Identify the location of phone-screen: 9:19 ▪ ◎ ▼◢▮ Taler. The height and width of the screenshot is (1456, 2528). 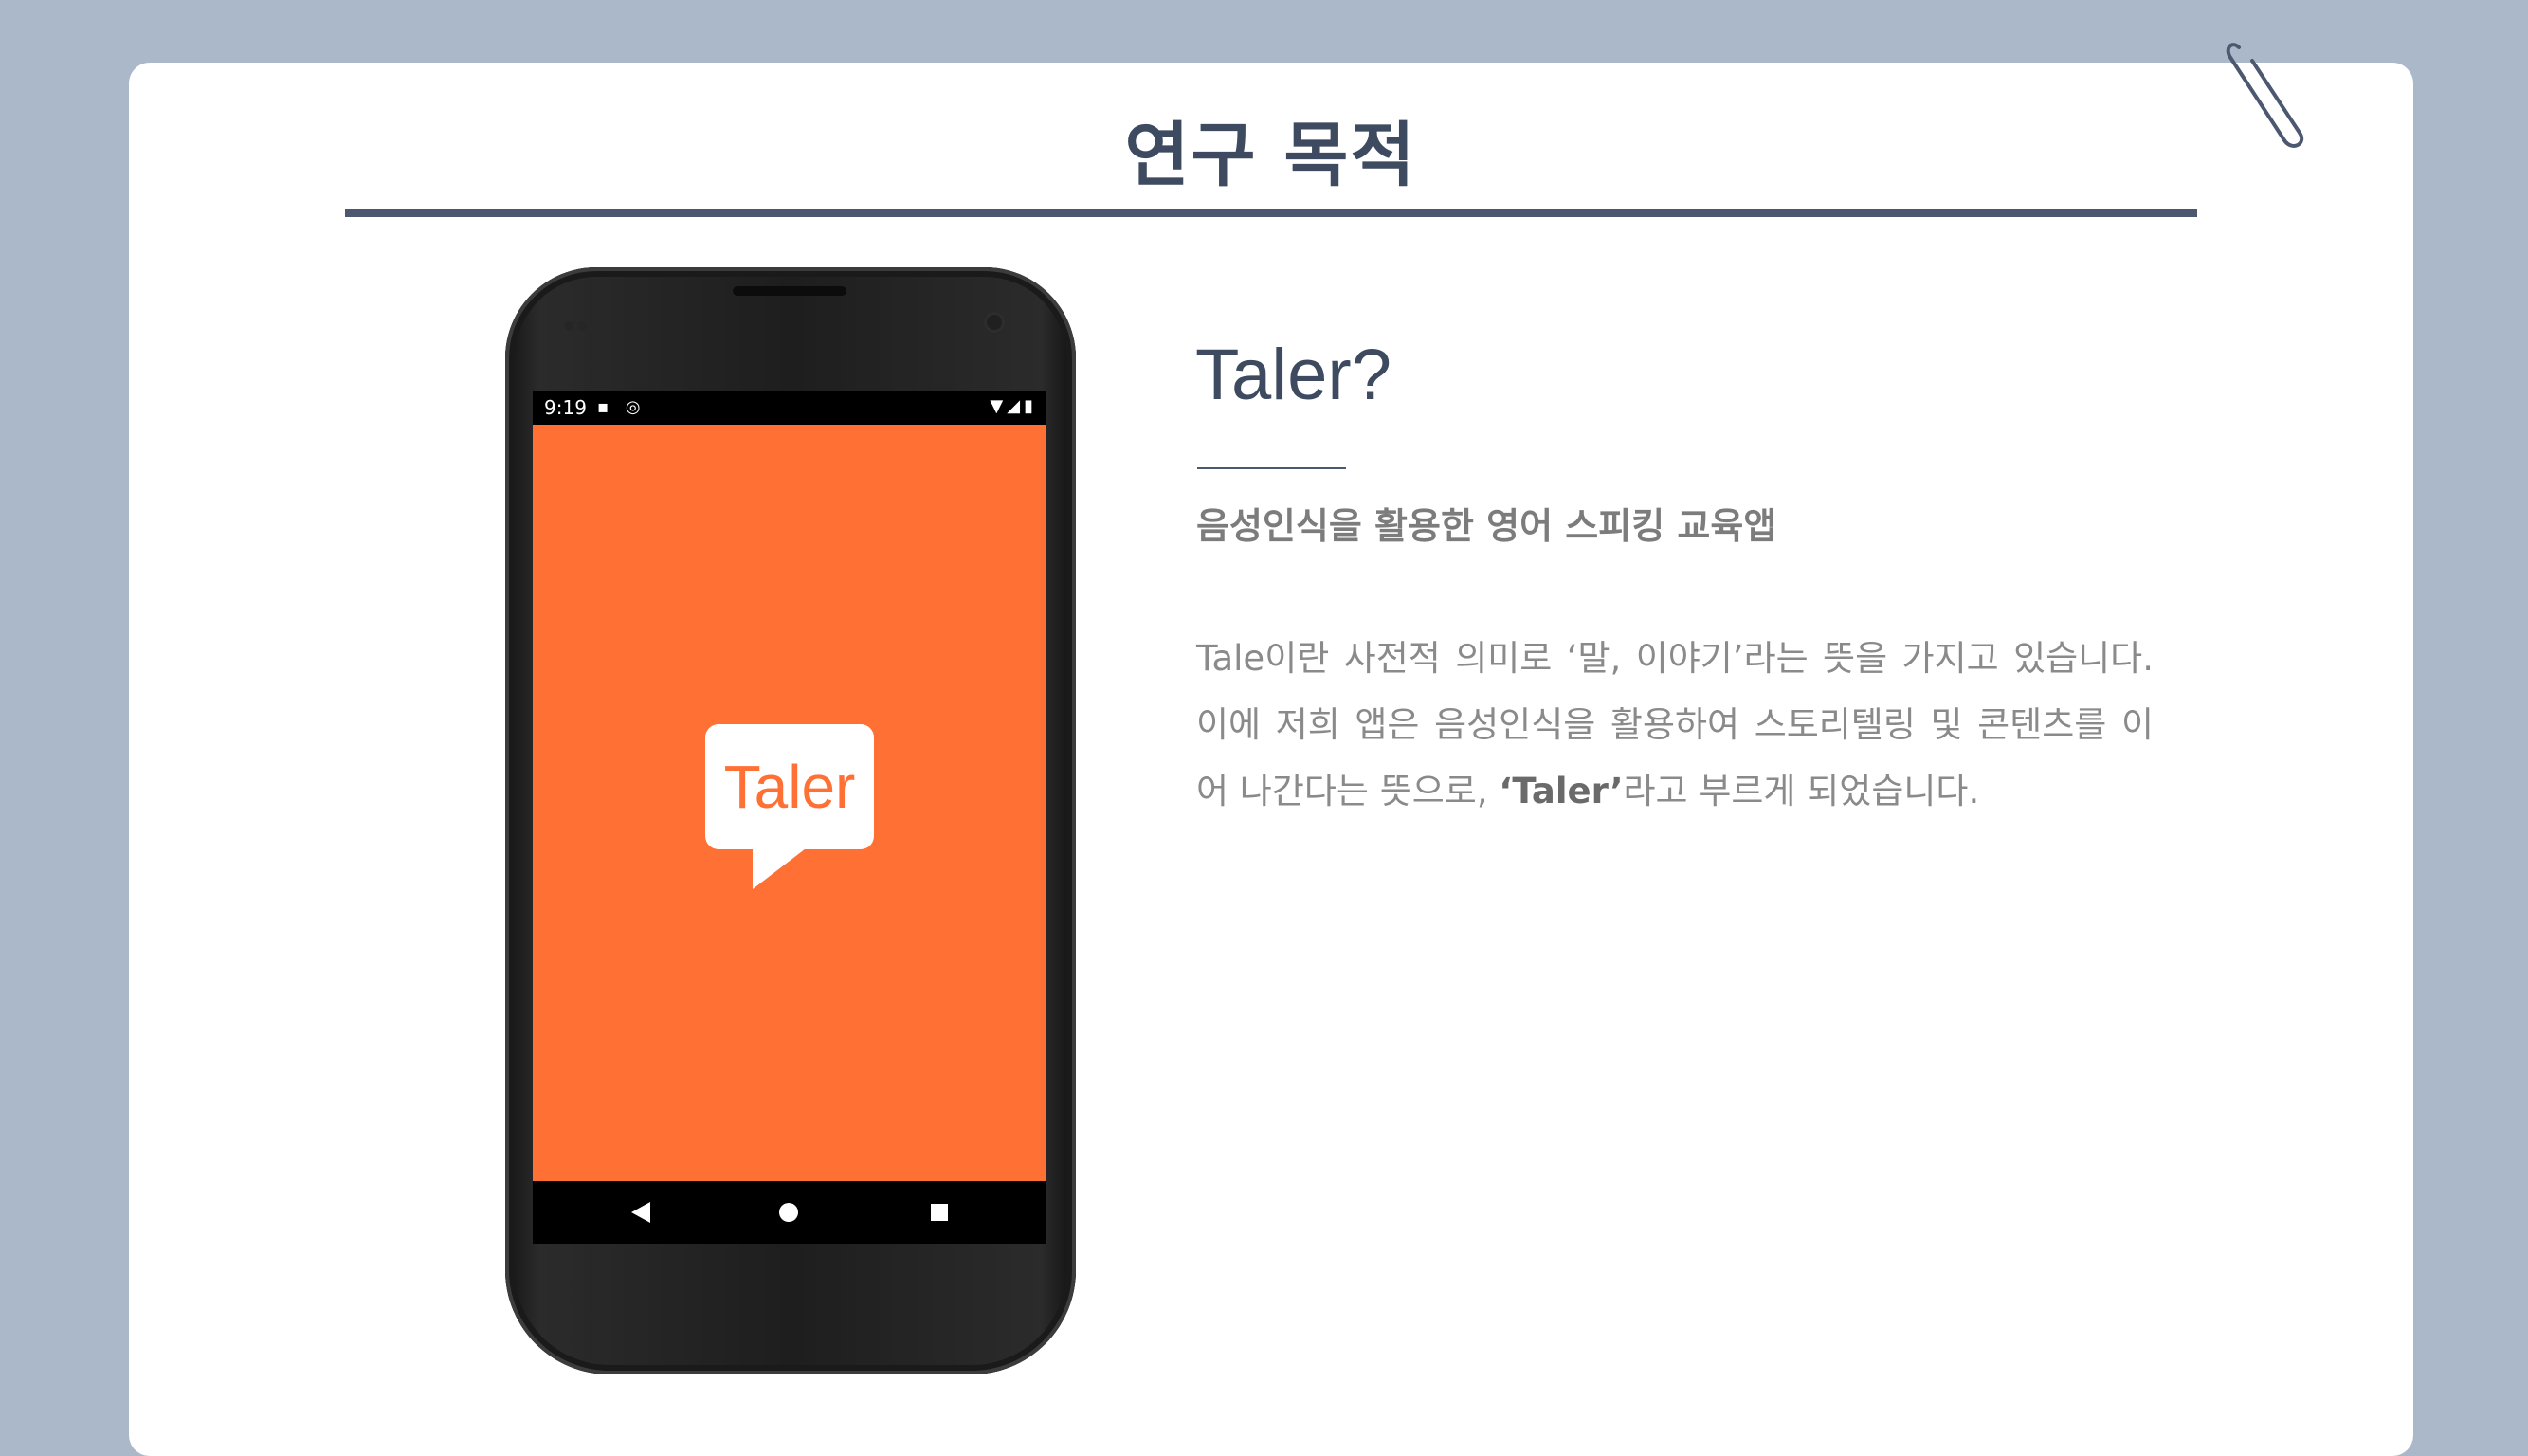
(789, 817).